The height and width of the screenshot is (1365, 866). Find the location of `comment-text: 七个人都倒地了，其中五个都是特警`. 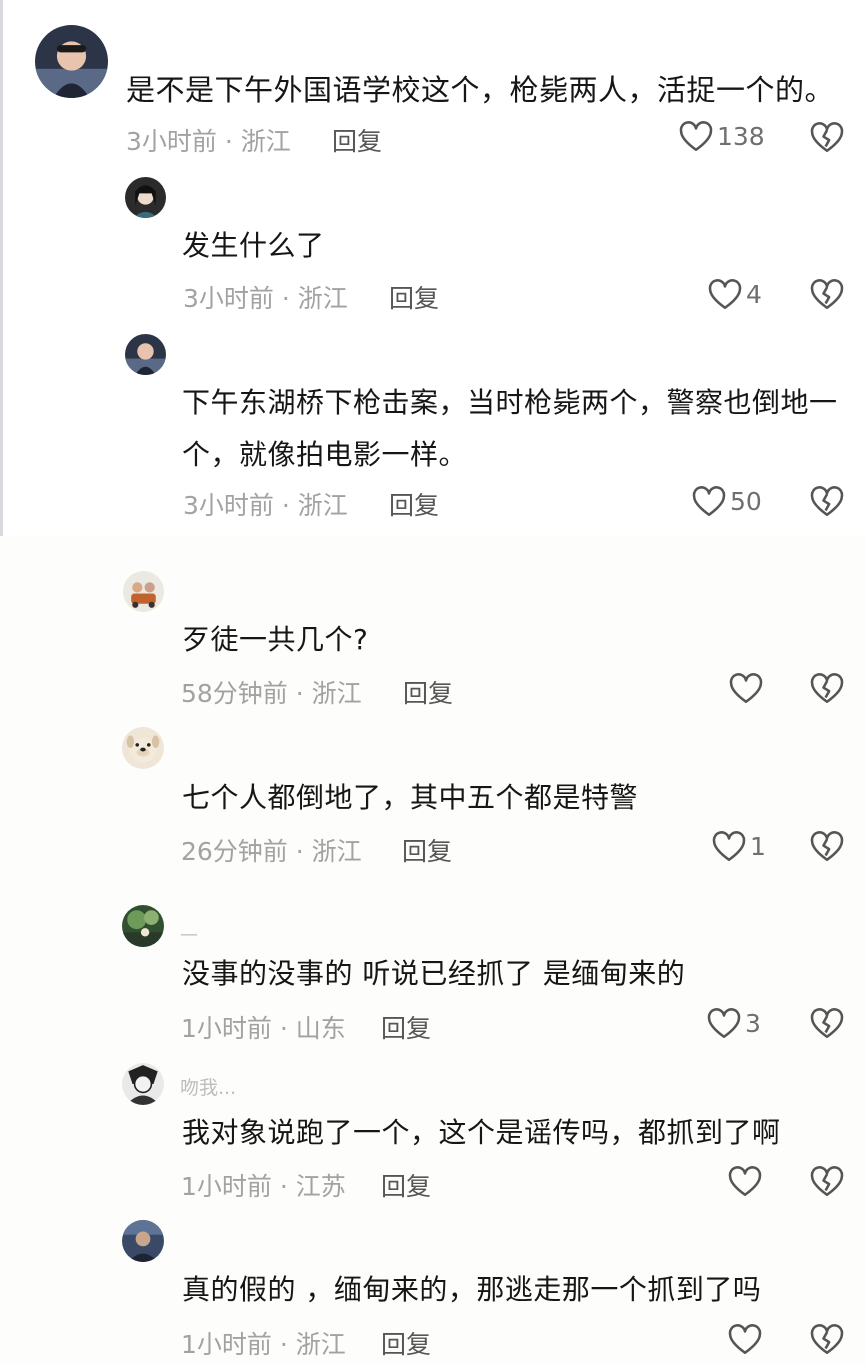

comment-text: 七个人都倒地了，其中五个都是特警 is located at coordinates (410, 797).